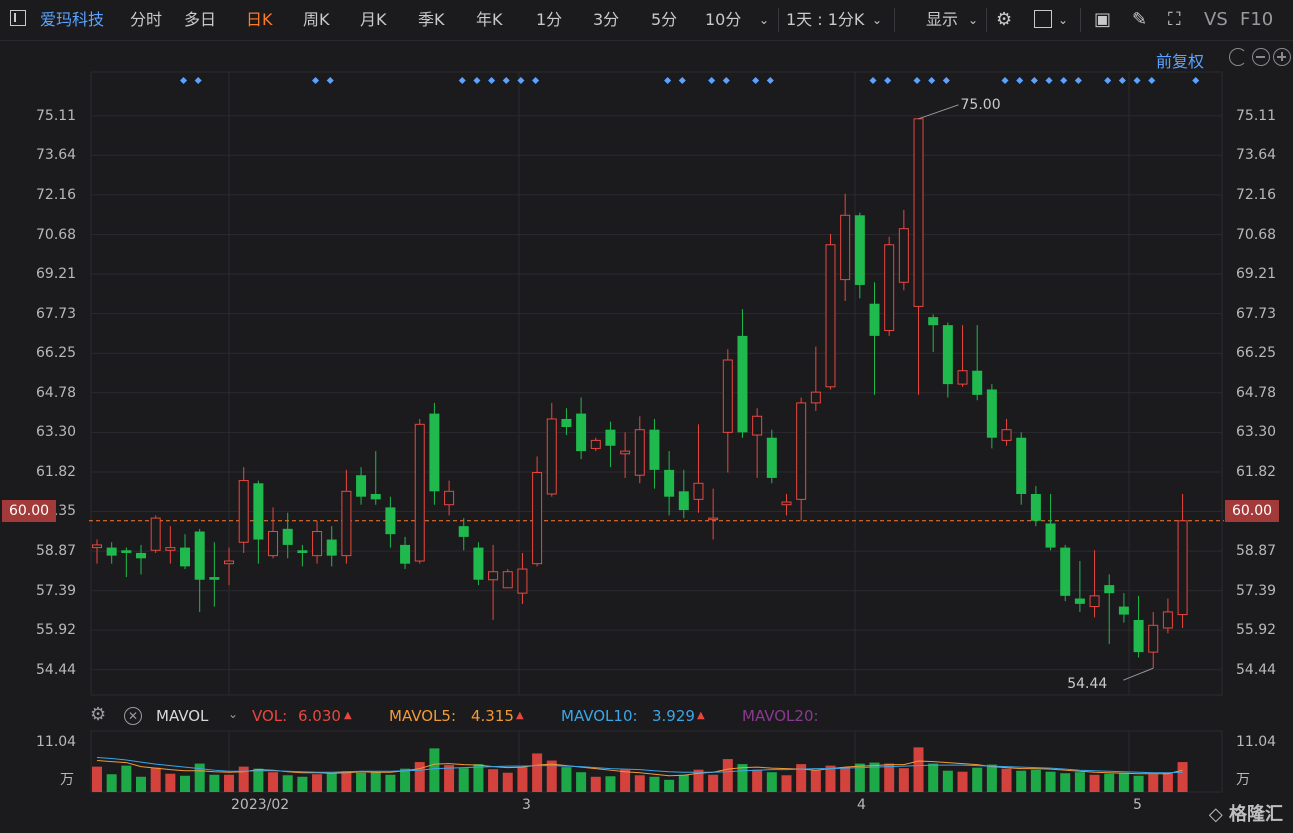 Image resolution: width=1293 pixels, height=833 pixels. What do you see at coordinates (319, 716) in the screenshot?
I see `vol-value: 6.030` at bounding box center [319, 716].